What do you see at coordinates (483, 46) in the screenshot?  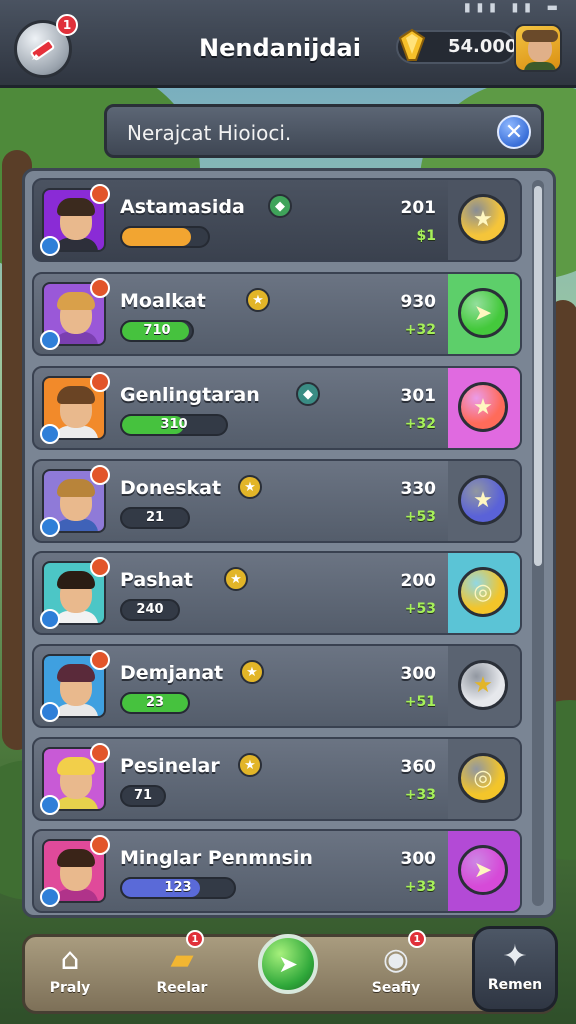 I see `currency-value: 54.000` at bounding box center [483, 46].